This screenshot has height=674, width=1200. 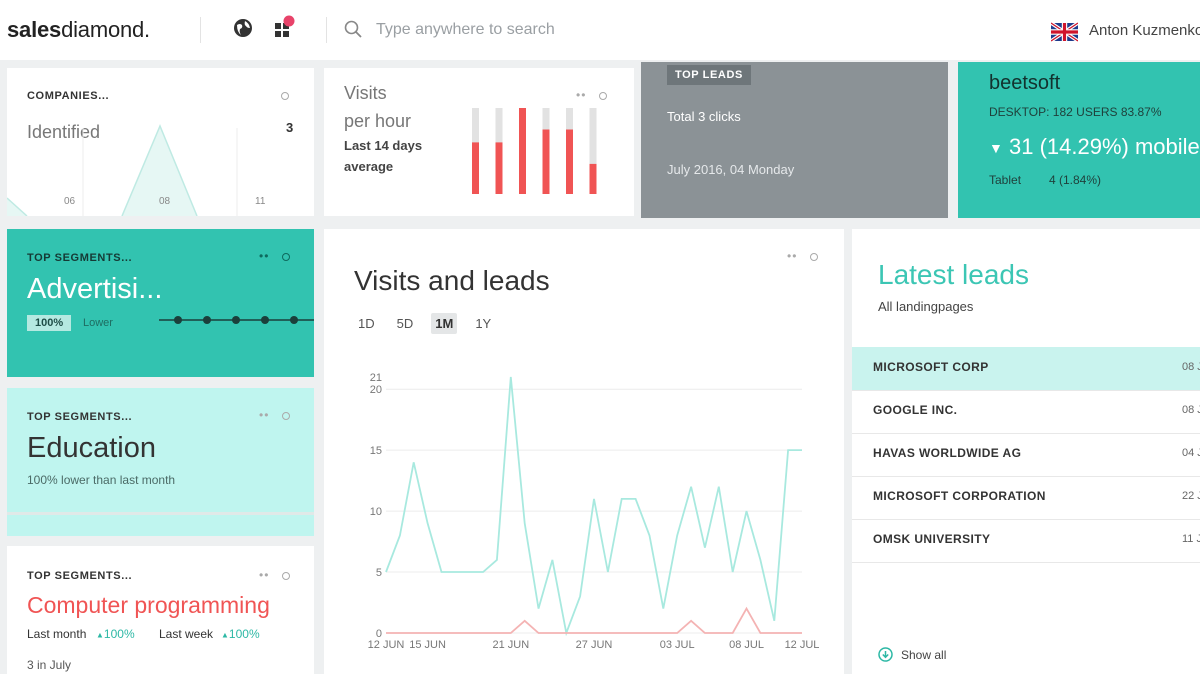 I want to click on segment-trend: 100% lower than last month, so click(x=101, y=480).